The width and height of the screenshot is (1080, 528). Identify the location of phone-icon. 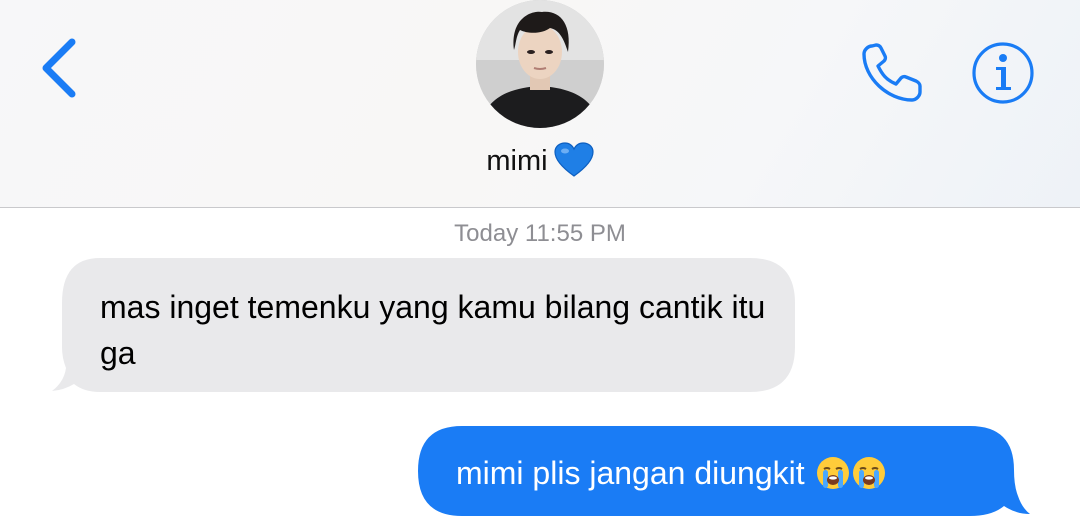
(892, 72).